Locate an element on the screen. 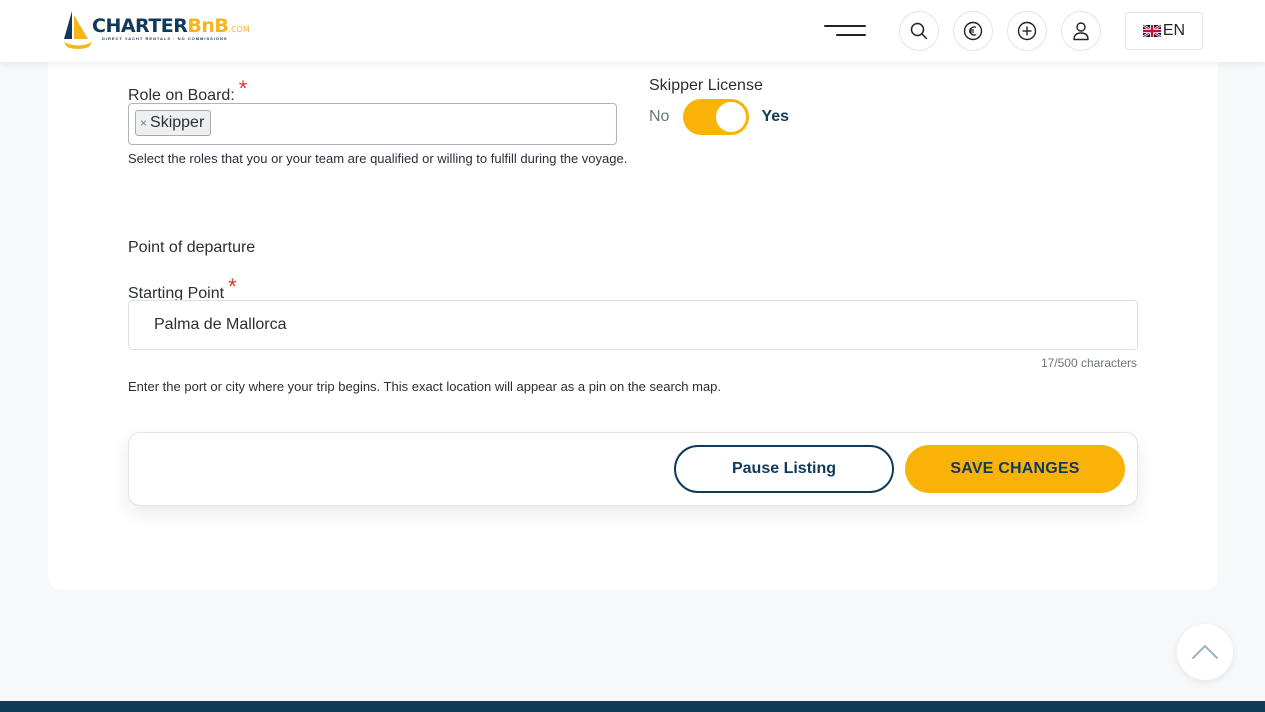 Image resolution: width=1265 pixels, height=712 pixels. scroll-to-top-button is located at coordinates (1205, 652).